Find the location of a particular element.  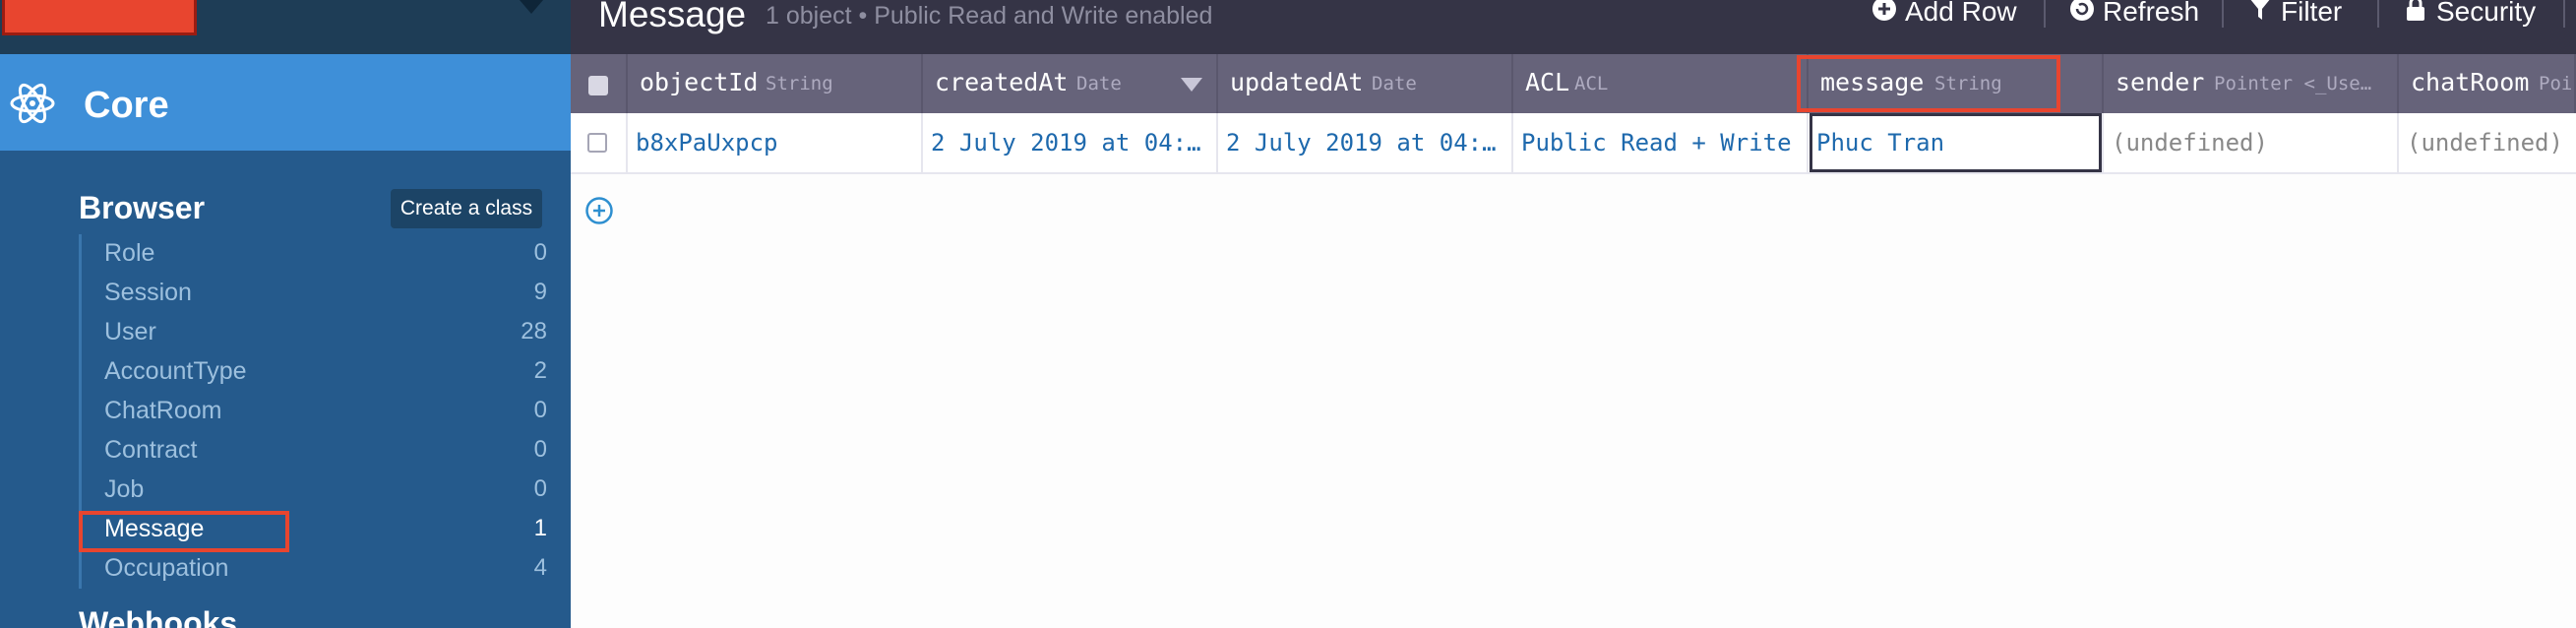

filter-button: Filter is located at coordinates (2311, 14).